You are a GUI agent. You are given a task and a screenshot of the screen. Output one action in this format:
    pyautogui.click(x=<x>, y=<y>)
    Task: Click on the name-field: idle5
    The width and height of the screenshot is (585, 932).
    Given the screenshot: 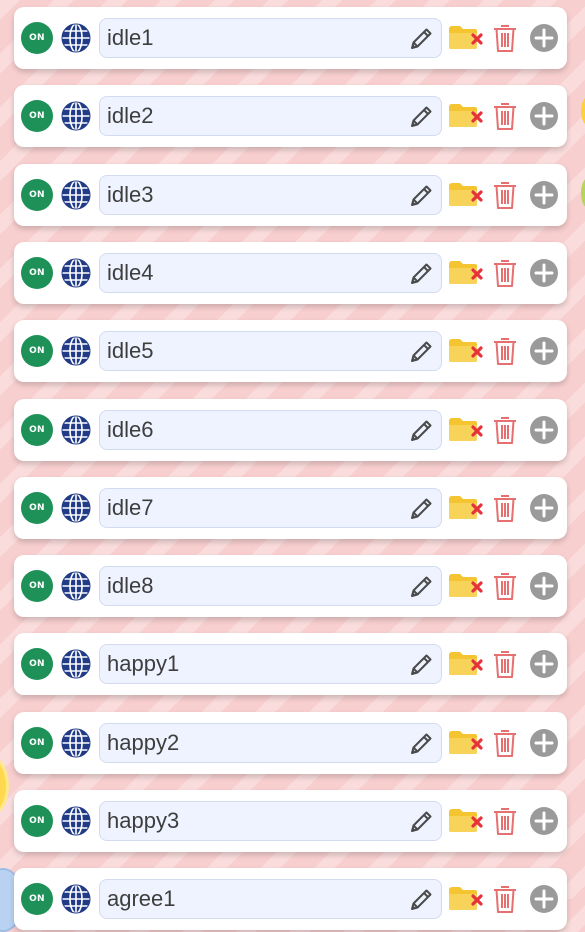 What is the action you would take?
    pyautogui.click(x=270, y=351)
    